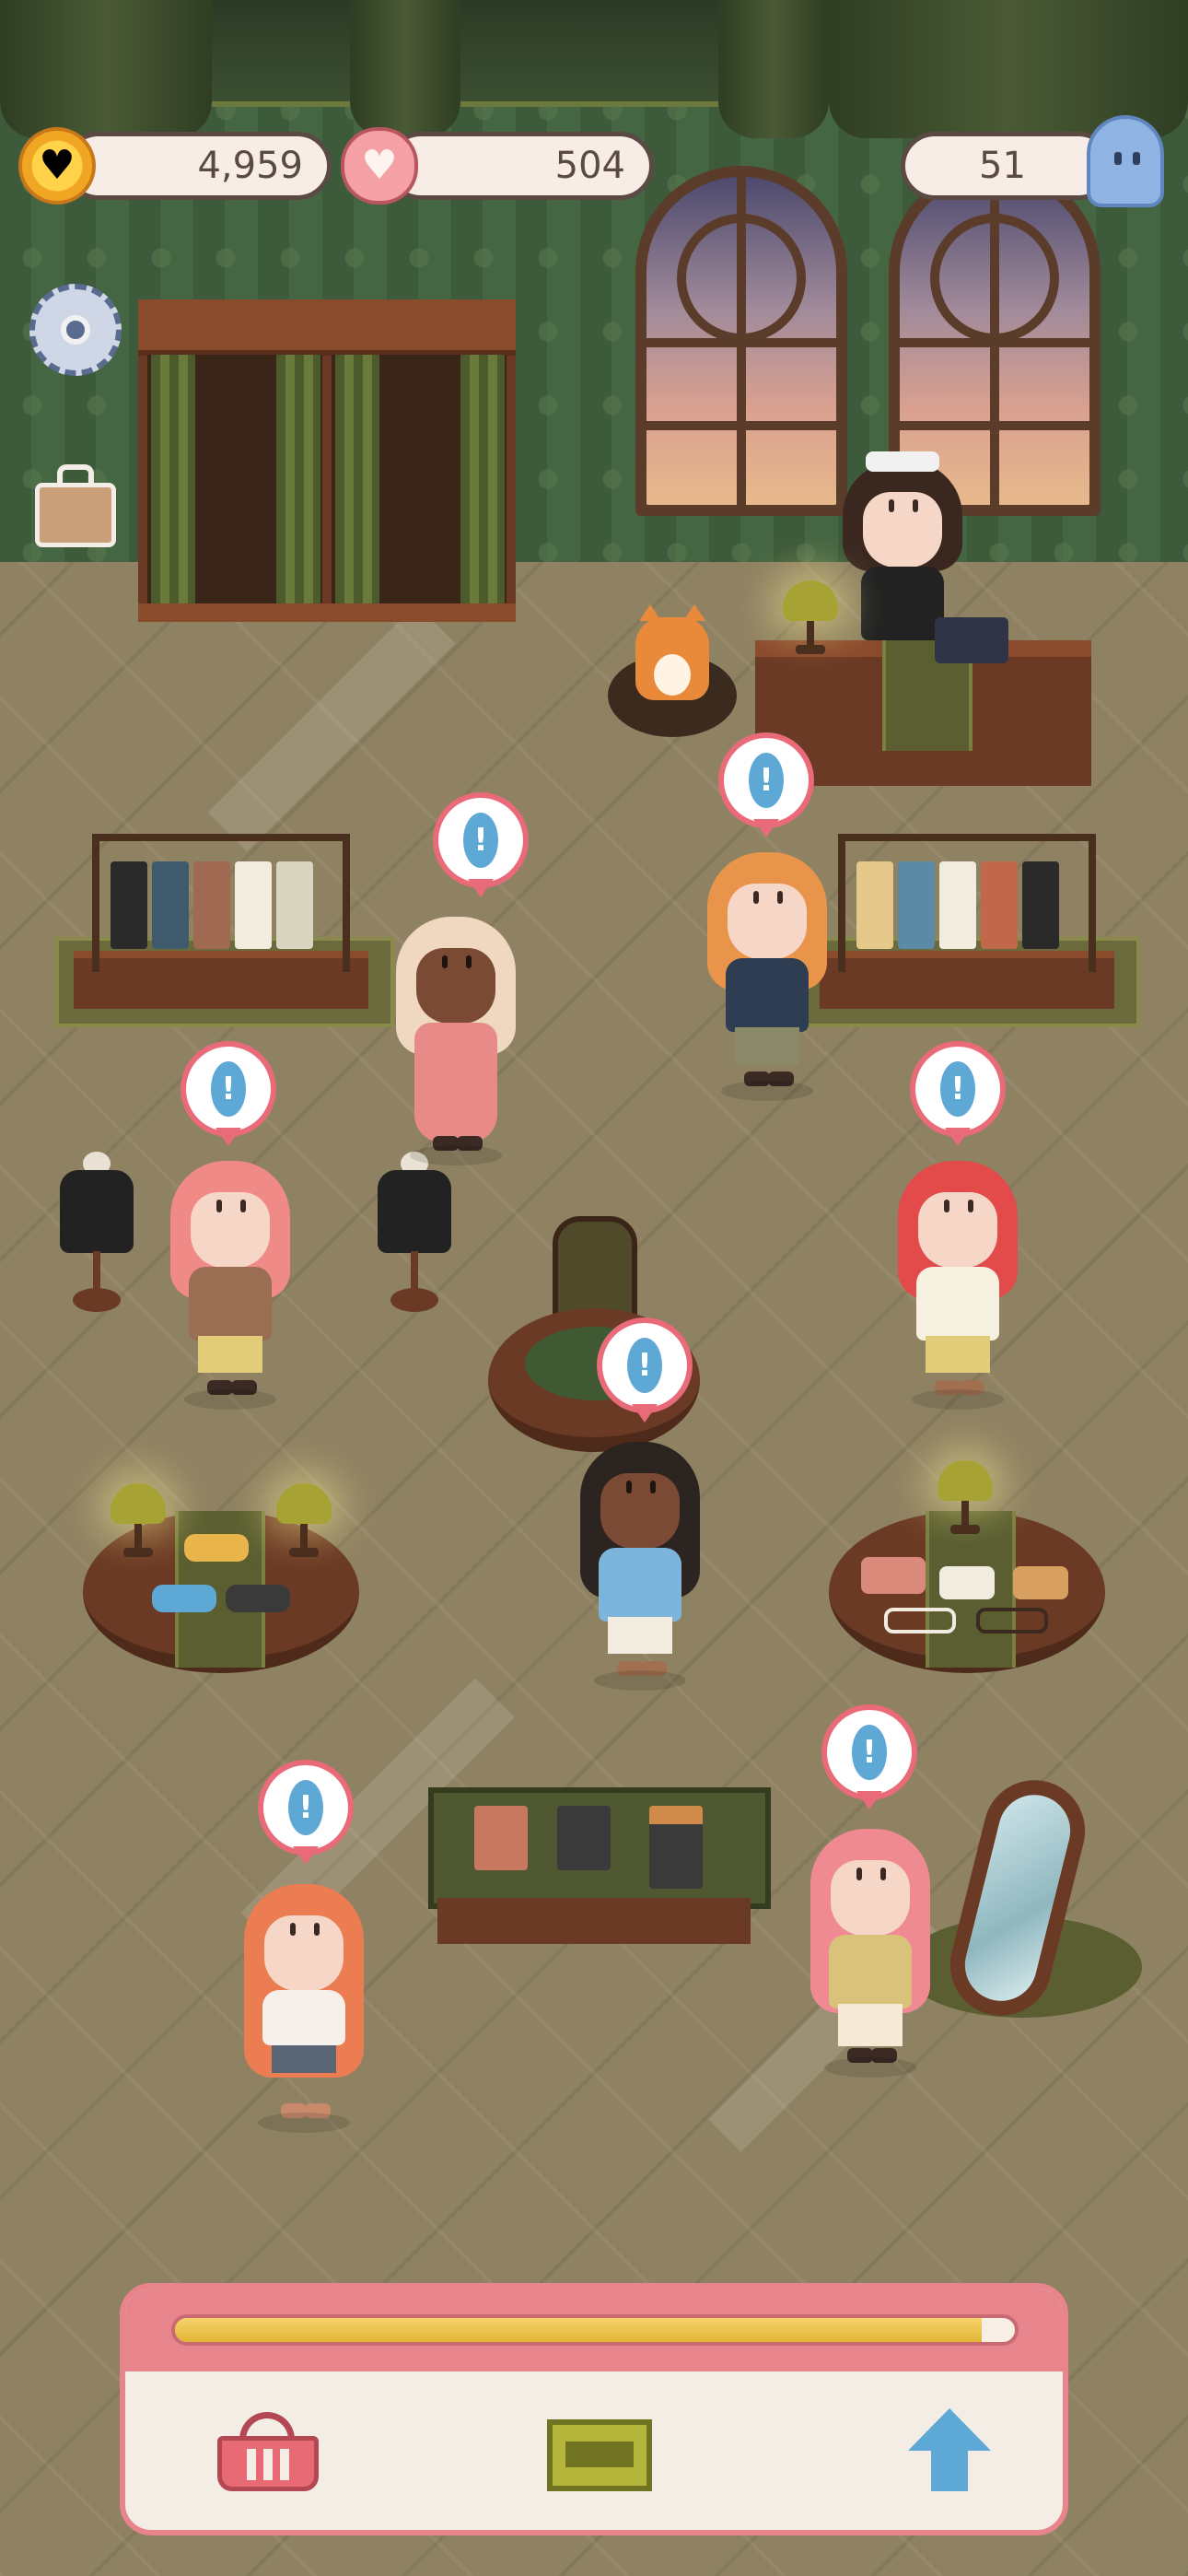  Describe the element at coordinates (810, 617) in the screenshot. I see `counter-lamp` at that location.